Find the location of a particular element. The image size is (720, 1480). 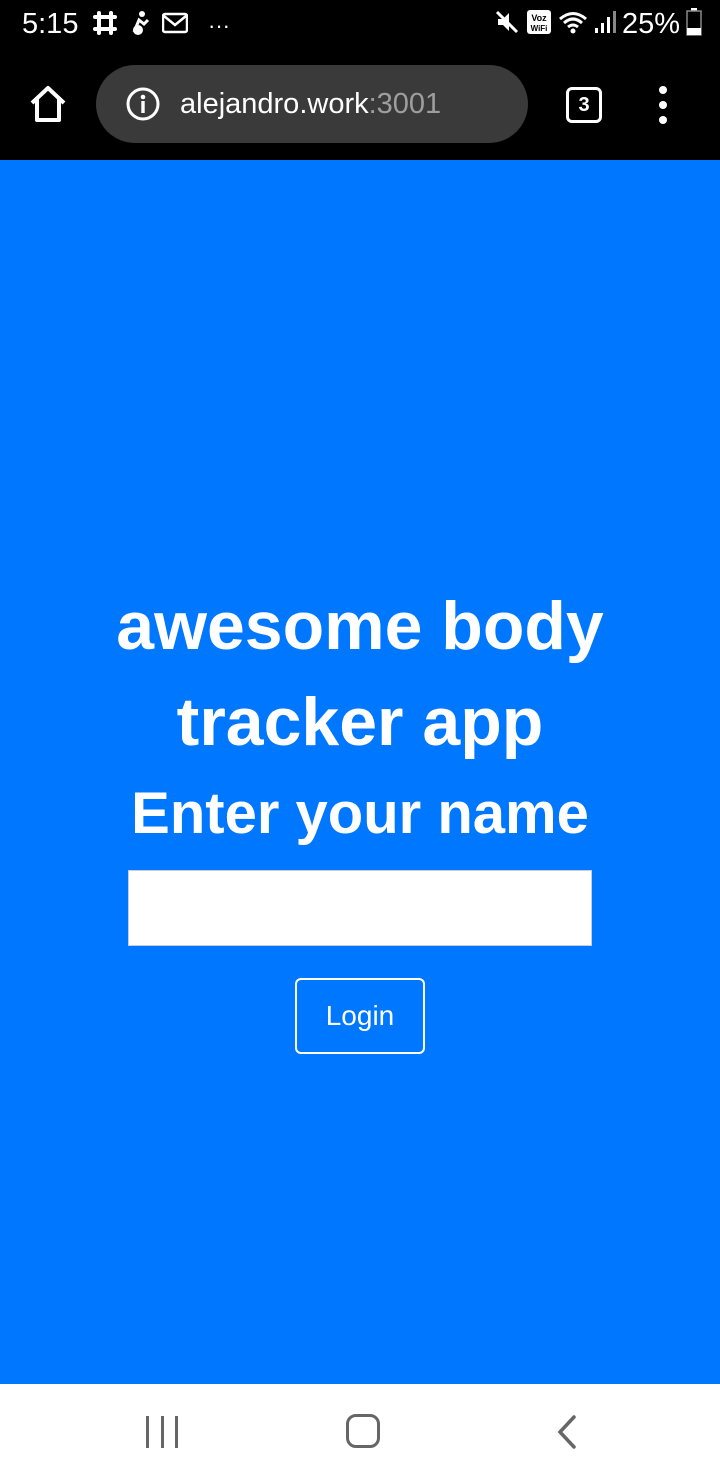

fitness-icon is located at coordinates (140, 25).